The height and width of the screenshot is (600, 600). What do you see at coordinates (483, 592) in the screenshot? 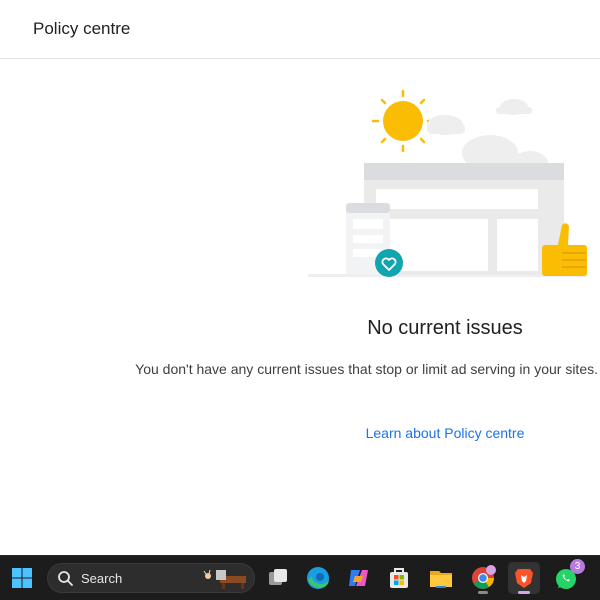
I see `chrome-running-indicator` at bounding box center [483, 592].